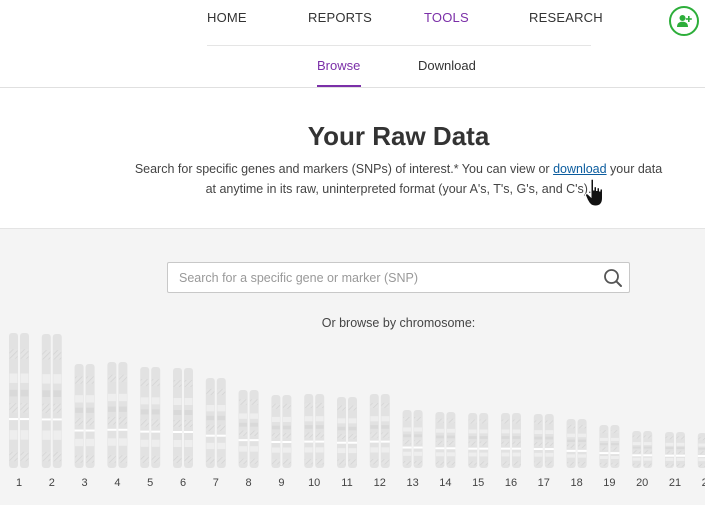  What do you see at coordinates (544, 483) in the screenshot?
I see `chromosome-label: 17` at bounding box center [544, 483].